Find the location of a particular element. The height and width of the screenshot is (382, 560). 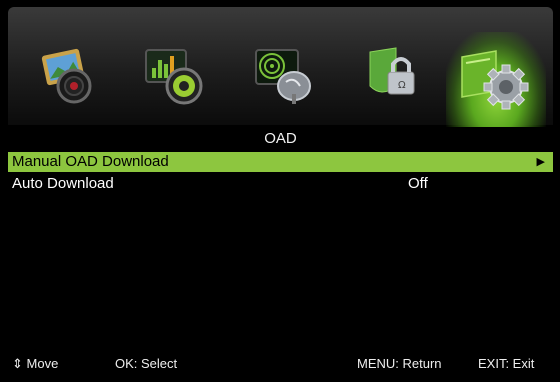

setup-menu-icon is located at coordinates (495, 79).